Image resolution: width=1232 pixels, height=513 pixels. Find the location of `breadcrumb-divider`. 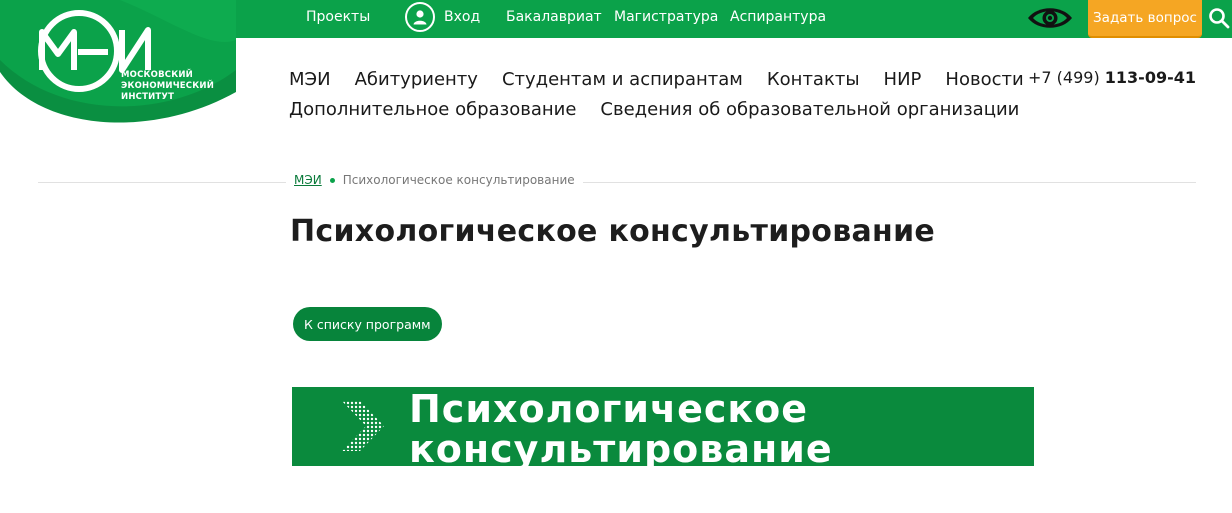

breadcrumb-divider is located at coordinates (617, 182).